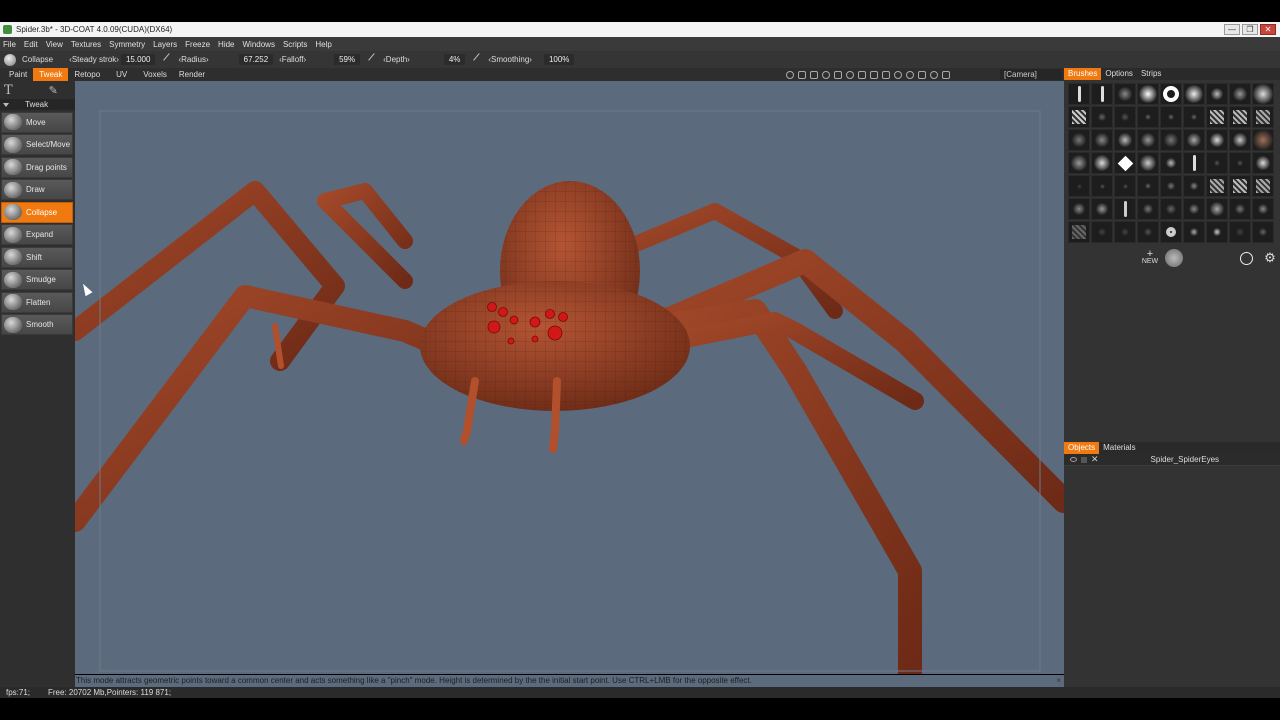  Describe the element at coordinates (192, 74) in the screenshot. I see `room-render: Render` at that location.